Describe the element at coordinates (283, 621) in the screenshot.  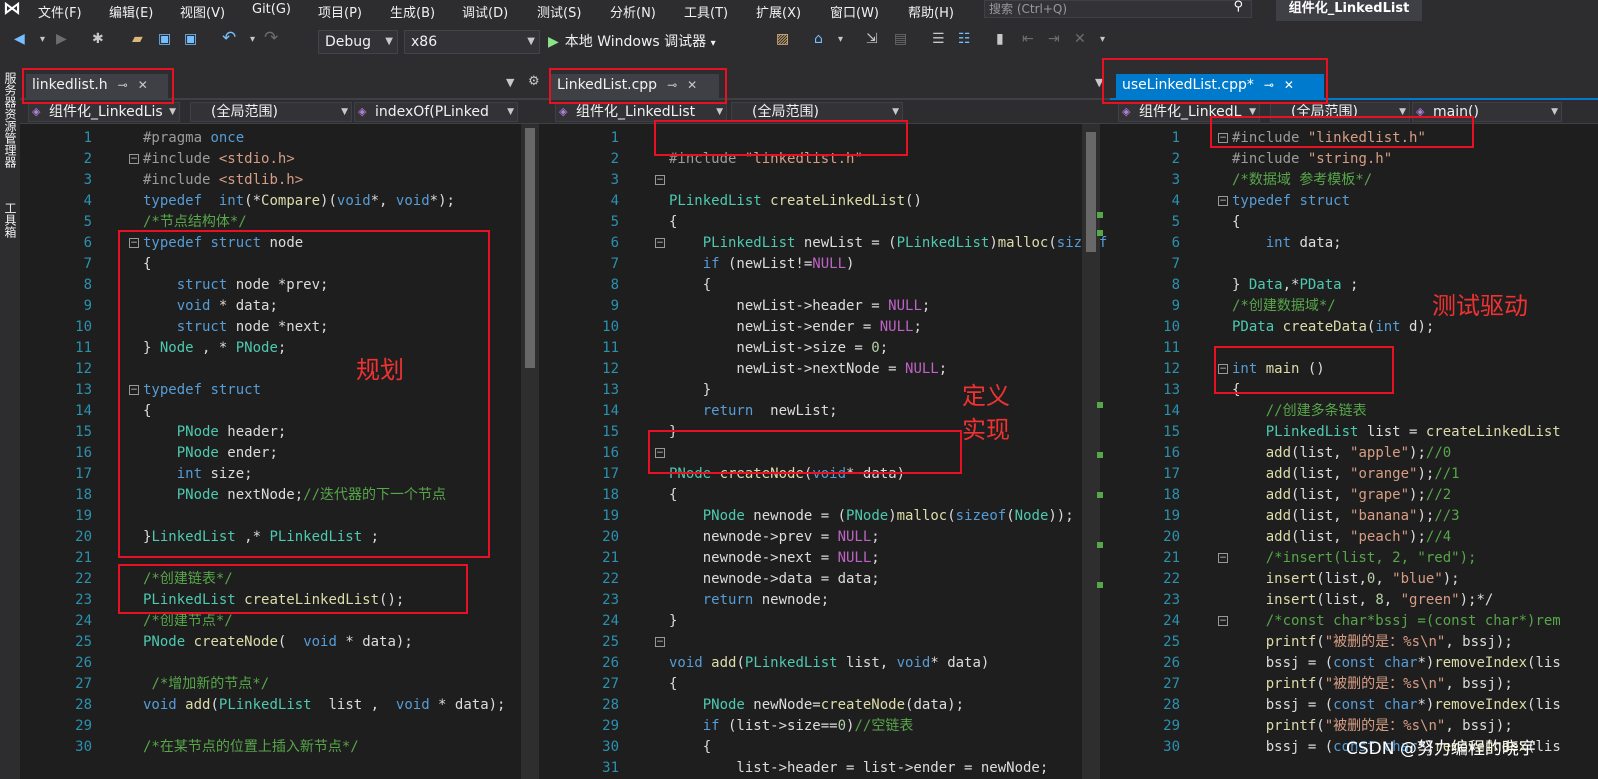
I see `code-line: 24 /*创建节点*/` at that location.